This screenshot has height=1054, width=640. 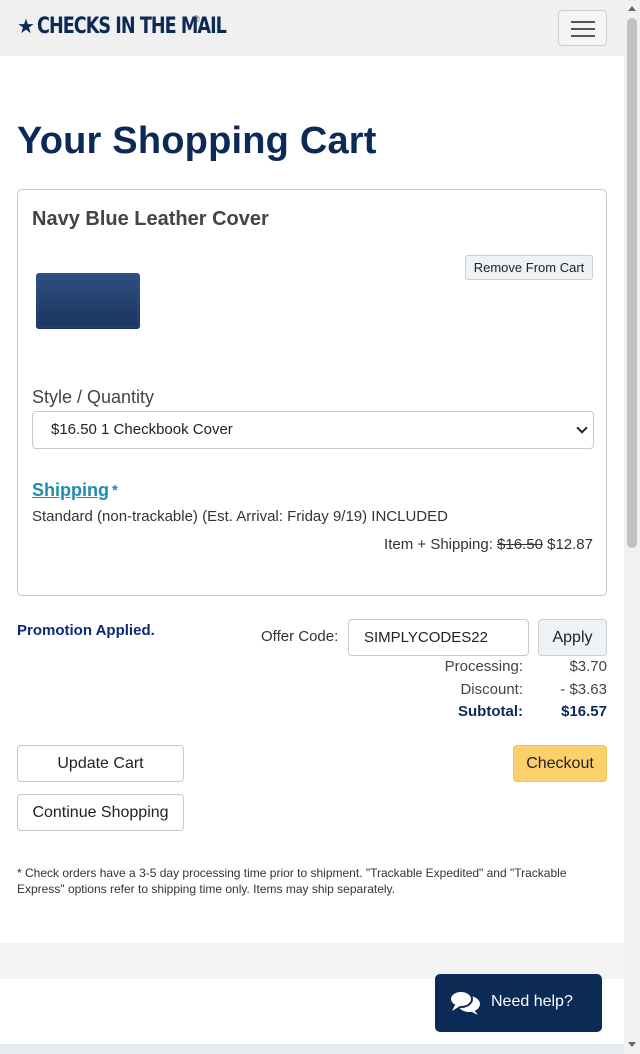 What do you see at coordinates (313, 430) in the screenshot?
I see `style-quantity-select: $16.50 1 Checkbook Cover` at bounding box center [313, 430].